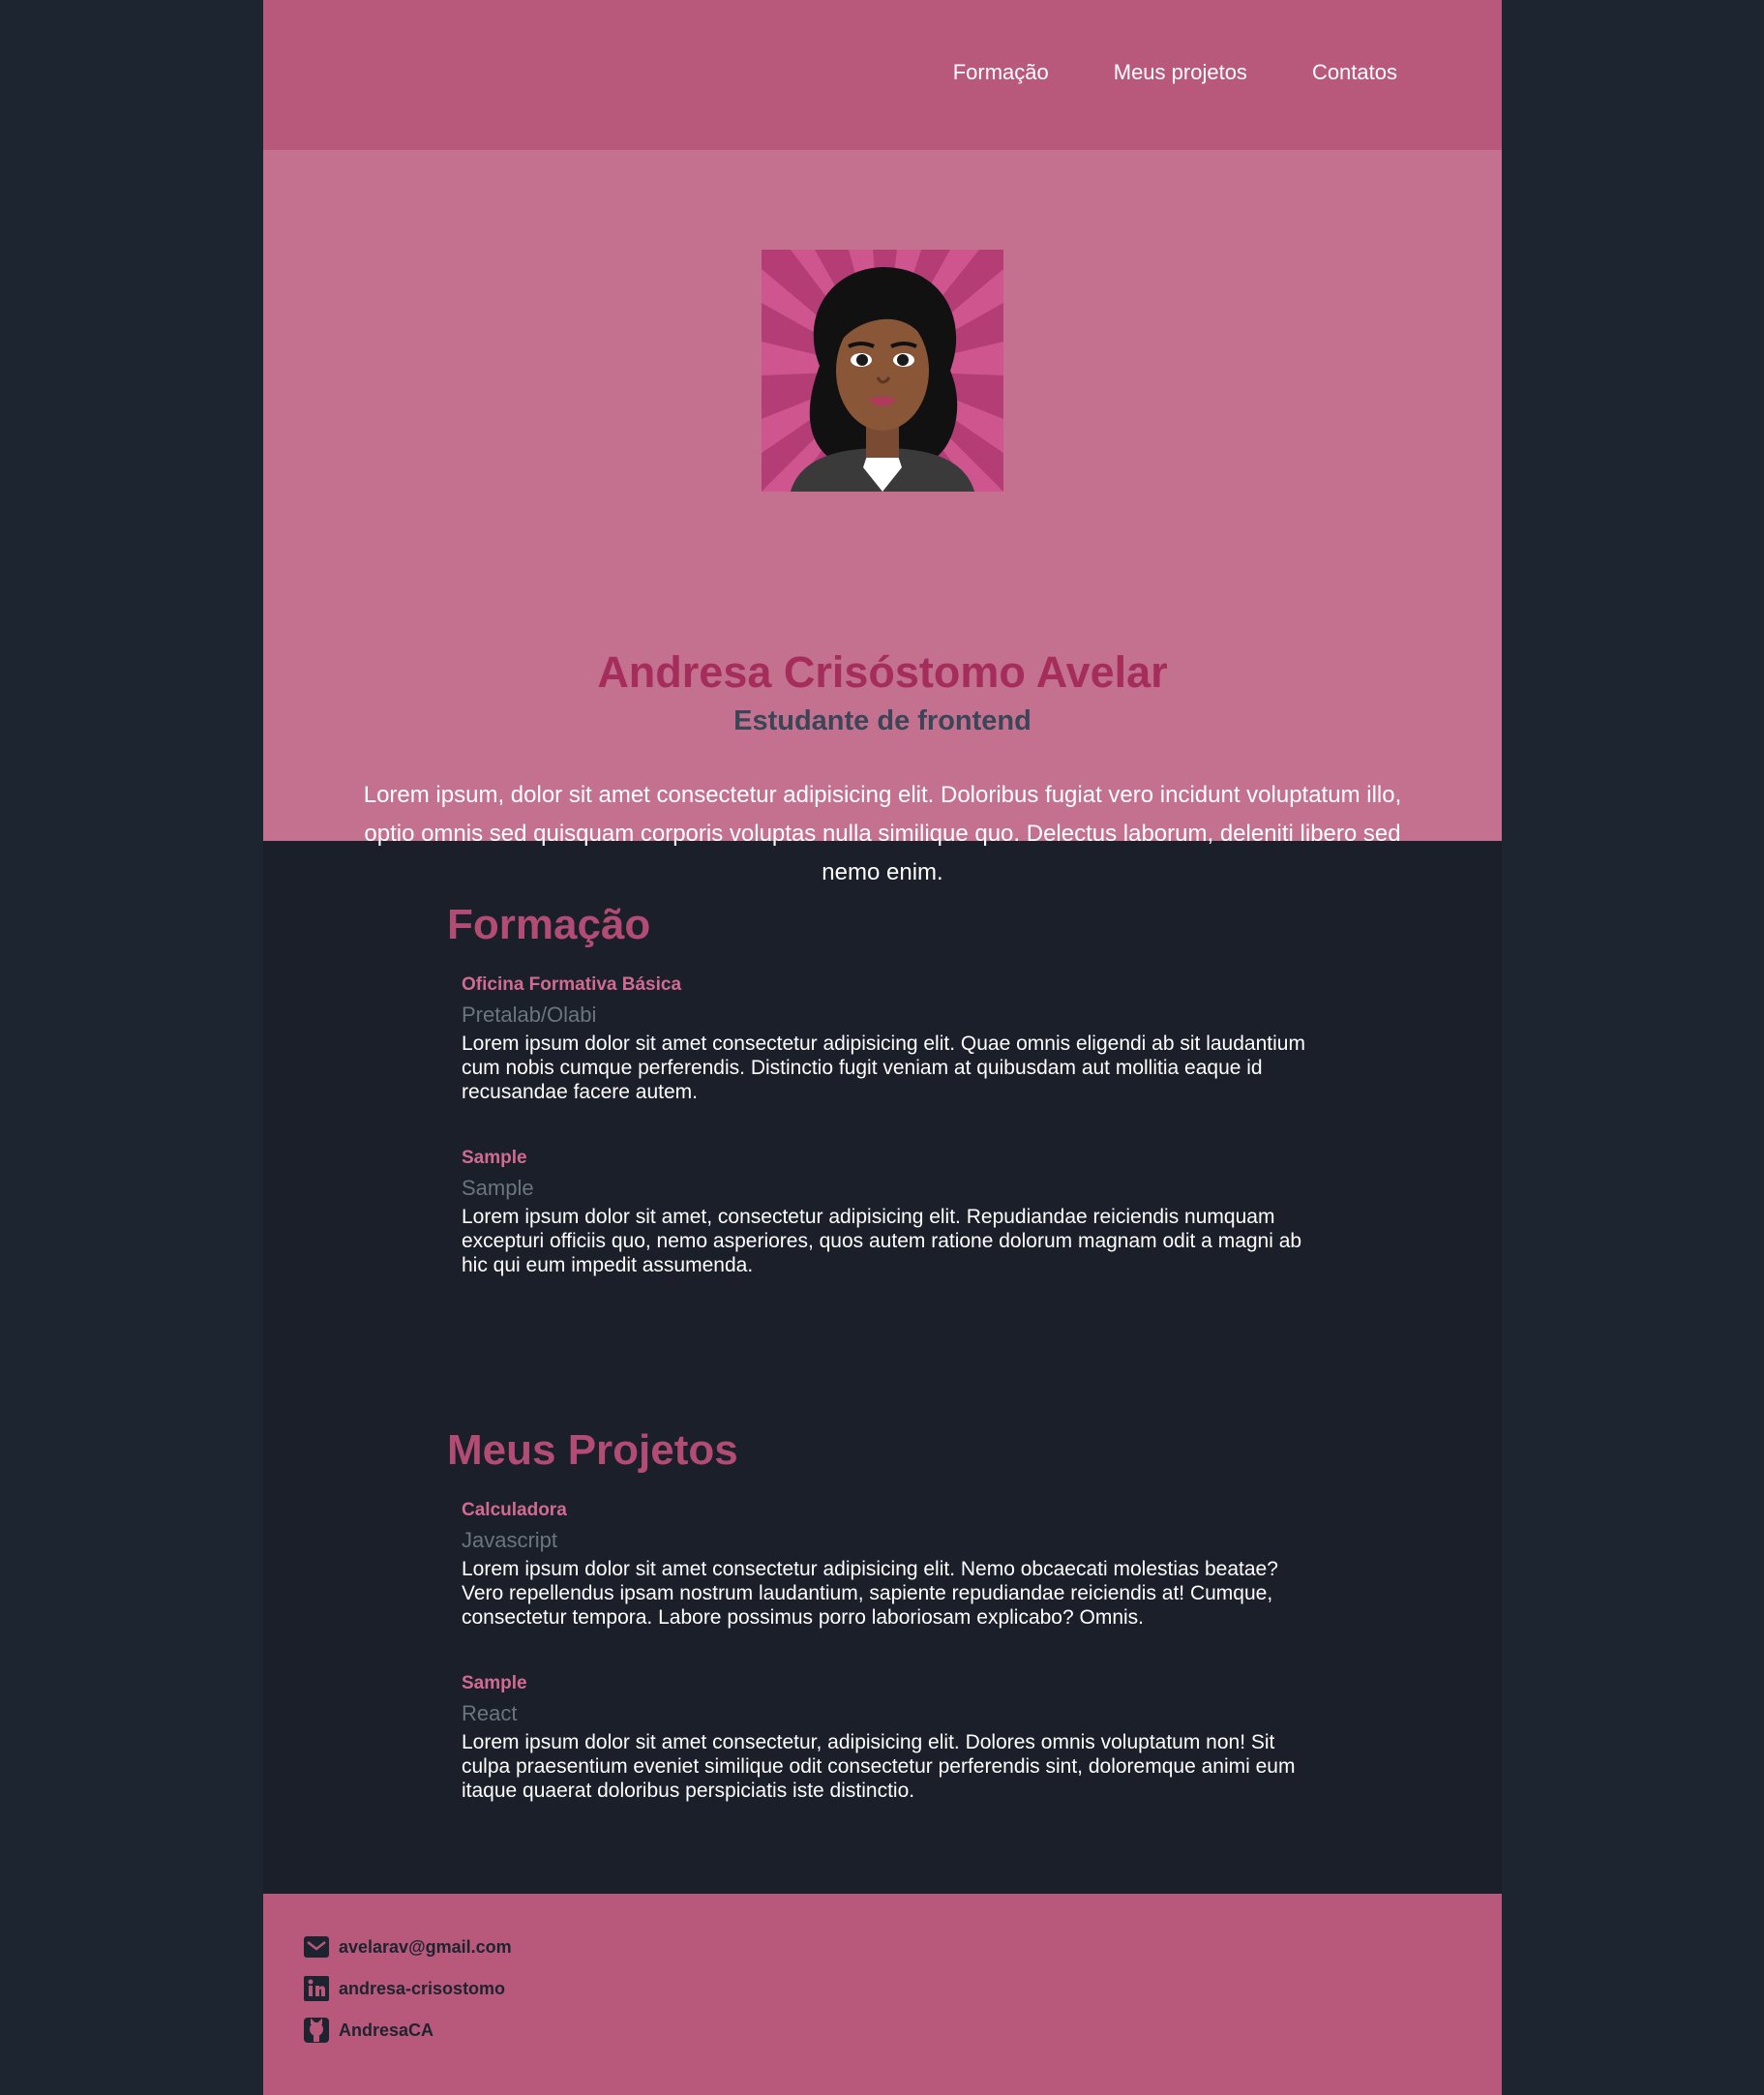 The image size is (1764, 2095). Describe the element at coordinates (1354, 72) in the screenshot. I see `nav-link-contatos: Contatos` at that location.